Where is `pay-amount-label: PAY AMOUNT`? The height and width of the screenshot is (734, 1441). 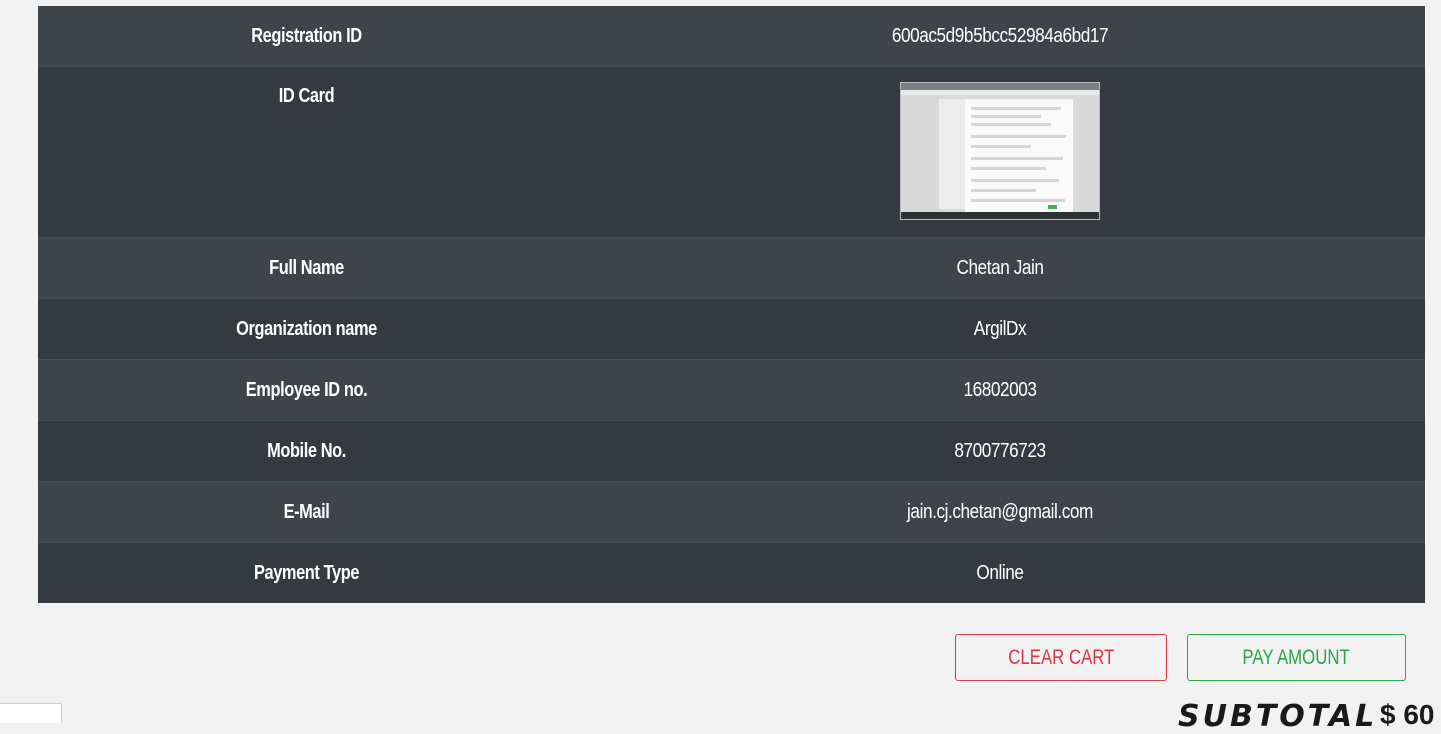 pay-amount-label: PAY AMOUNT is located at coordinates (1296, 657).